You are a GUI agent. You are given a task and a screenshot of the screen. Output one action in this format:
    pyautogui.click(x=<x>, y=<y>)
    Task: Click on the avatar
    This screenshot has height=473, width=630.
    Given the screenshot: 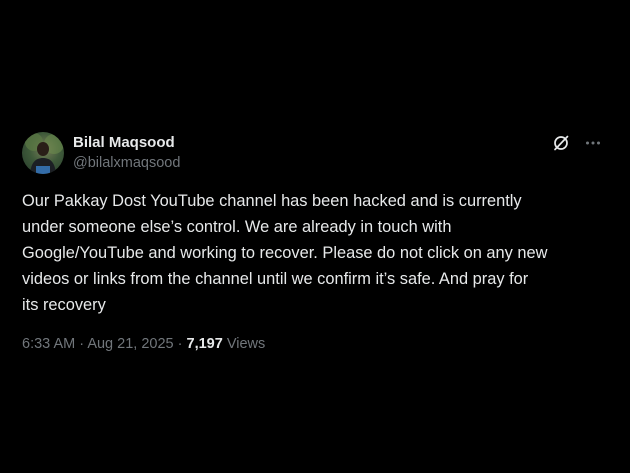 What is the action you would take?
    pyautogui.click(x=43, y=153)
    